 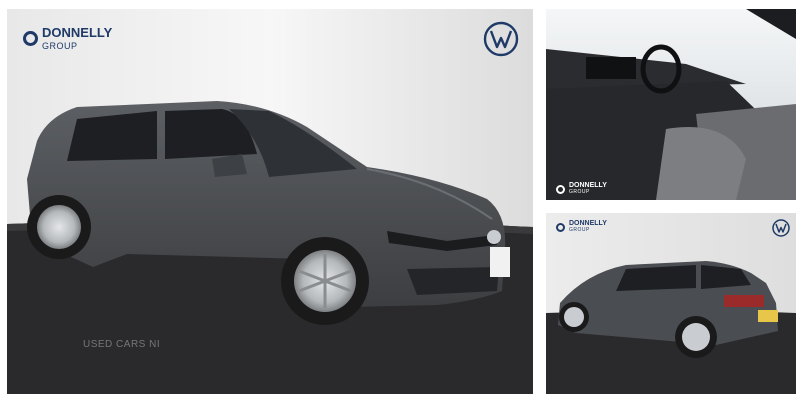 I want to click on dealer-logo: DONNELLY GROUP, so click(x=68, y=38).